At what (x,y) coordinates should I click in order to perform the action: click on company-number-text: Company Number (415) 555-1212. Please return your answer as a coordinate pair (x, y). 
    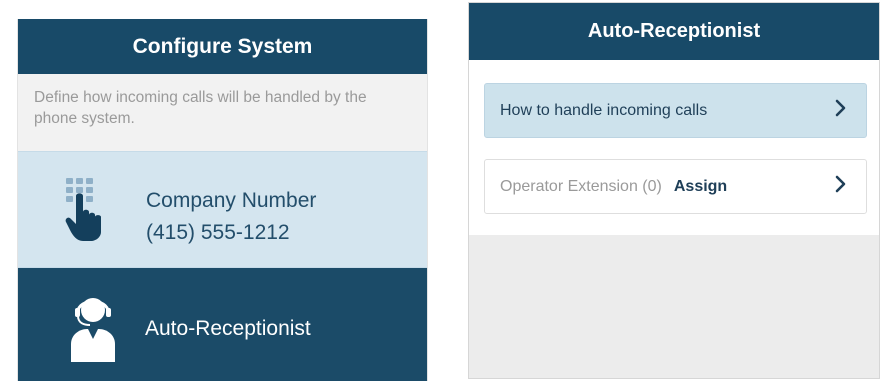
    Looking at the image, I should click on (231, 217).